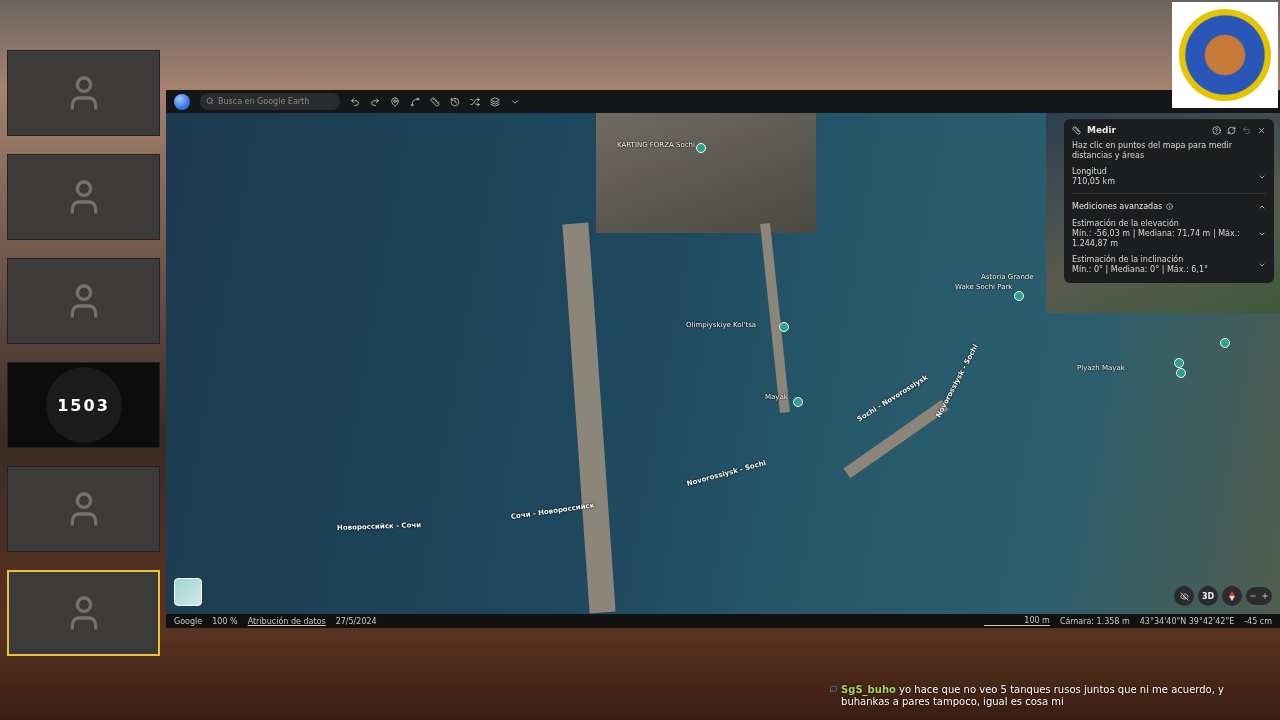 The width and height of the screenshot is (1280, 720). What do you see at coordinates (1102, 130) in the screenshot?
I see `panel-title: Medir` at bounding box center [1102, 130].